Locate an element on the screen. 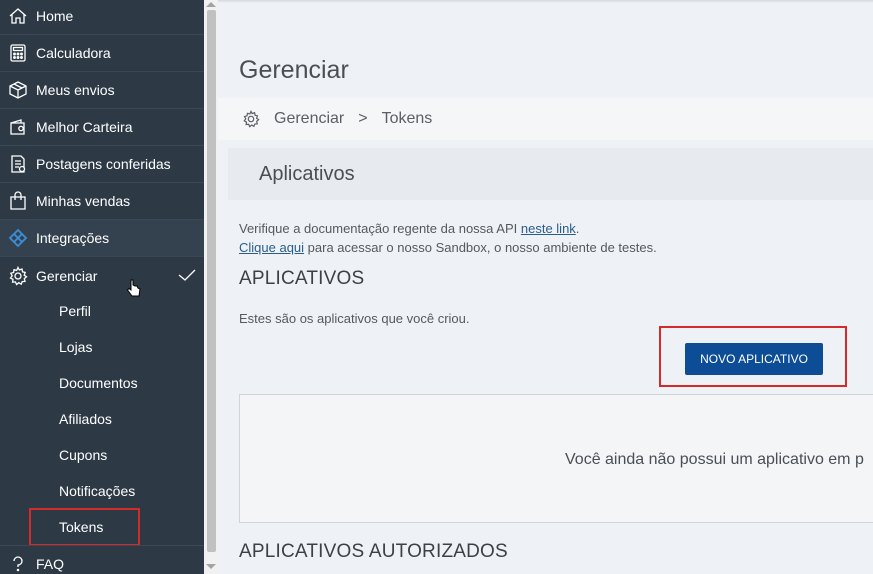 Image resolution: width=873 pixels, height=574 pixels. breadcrumb-current: Tokens is located at coordinates (407, 118).